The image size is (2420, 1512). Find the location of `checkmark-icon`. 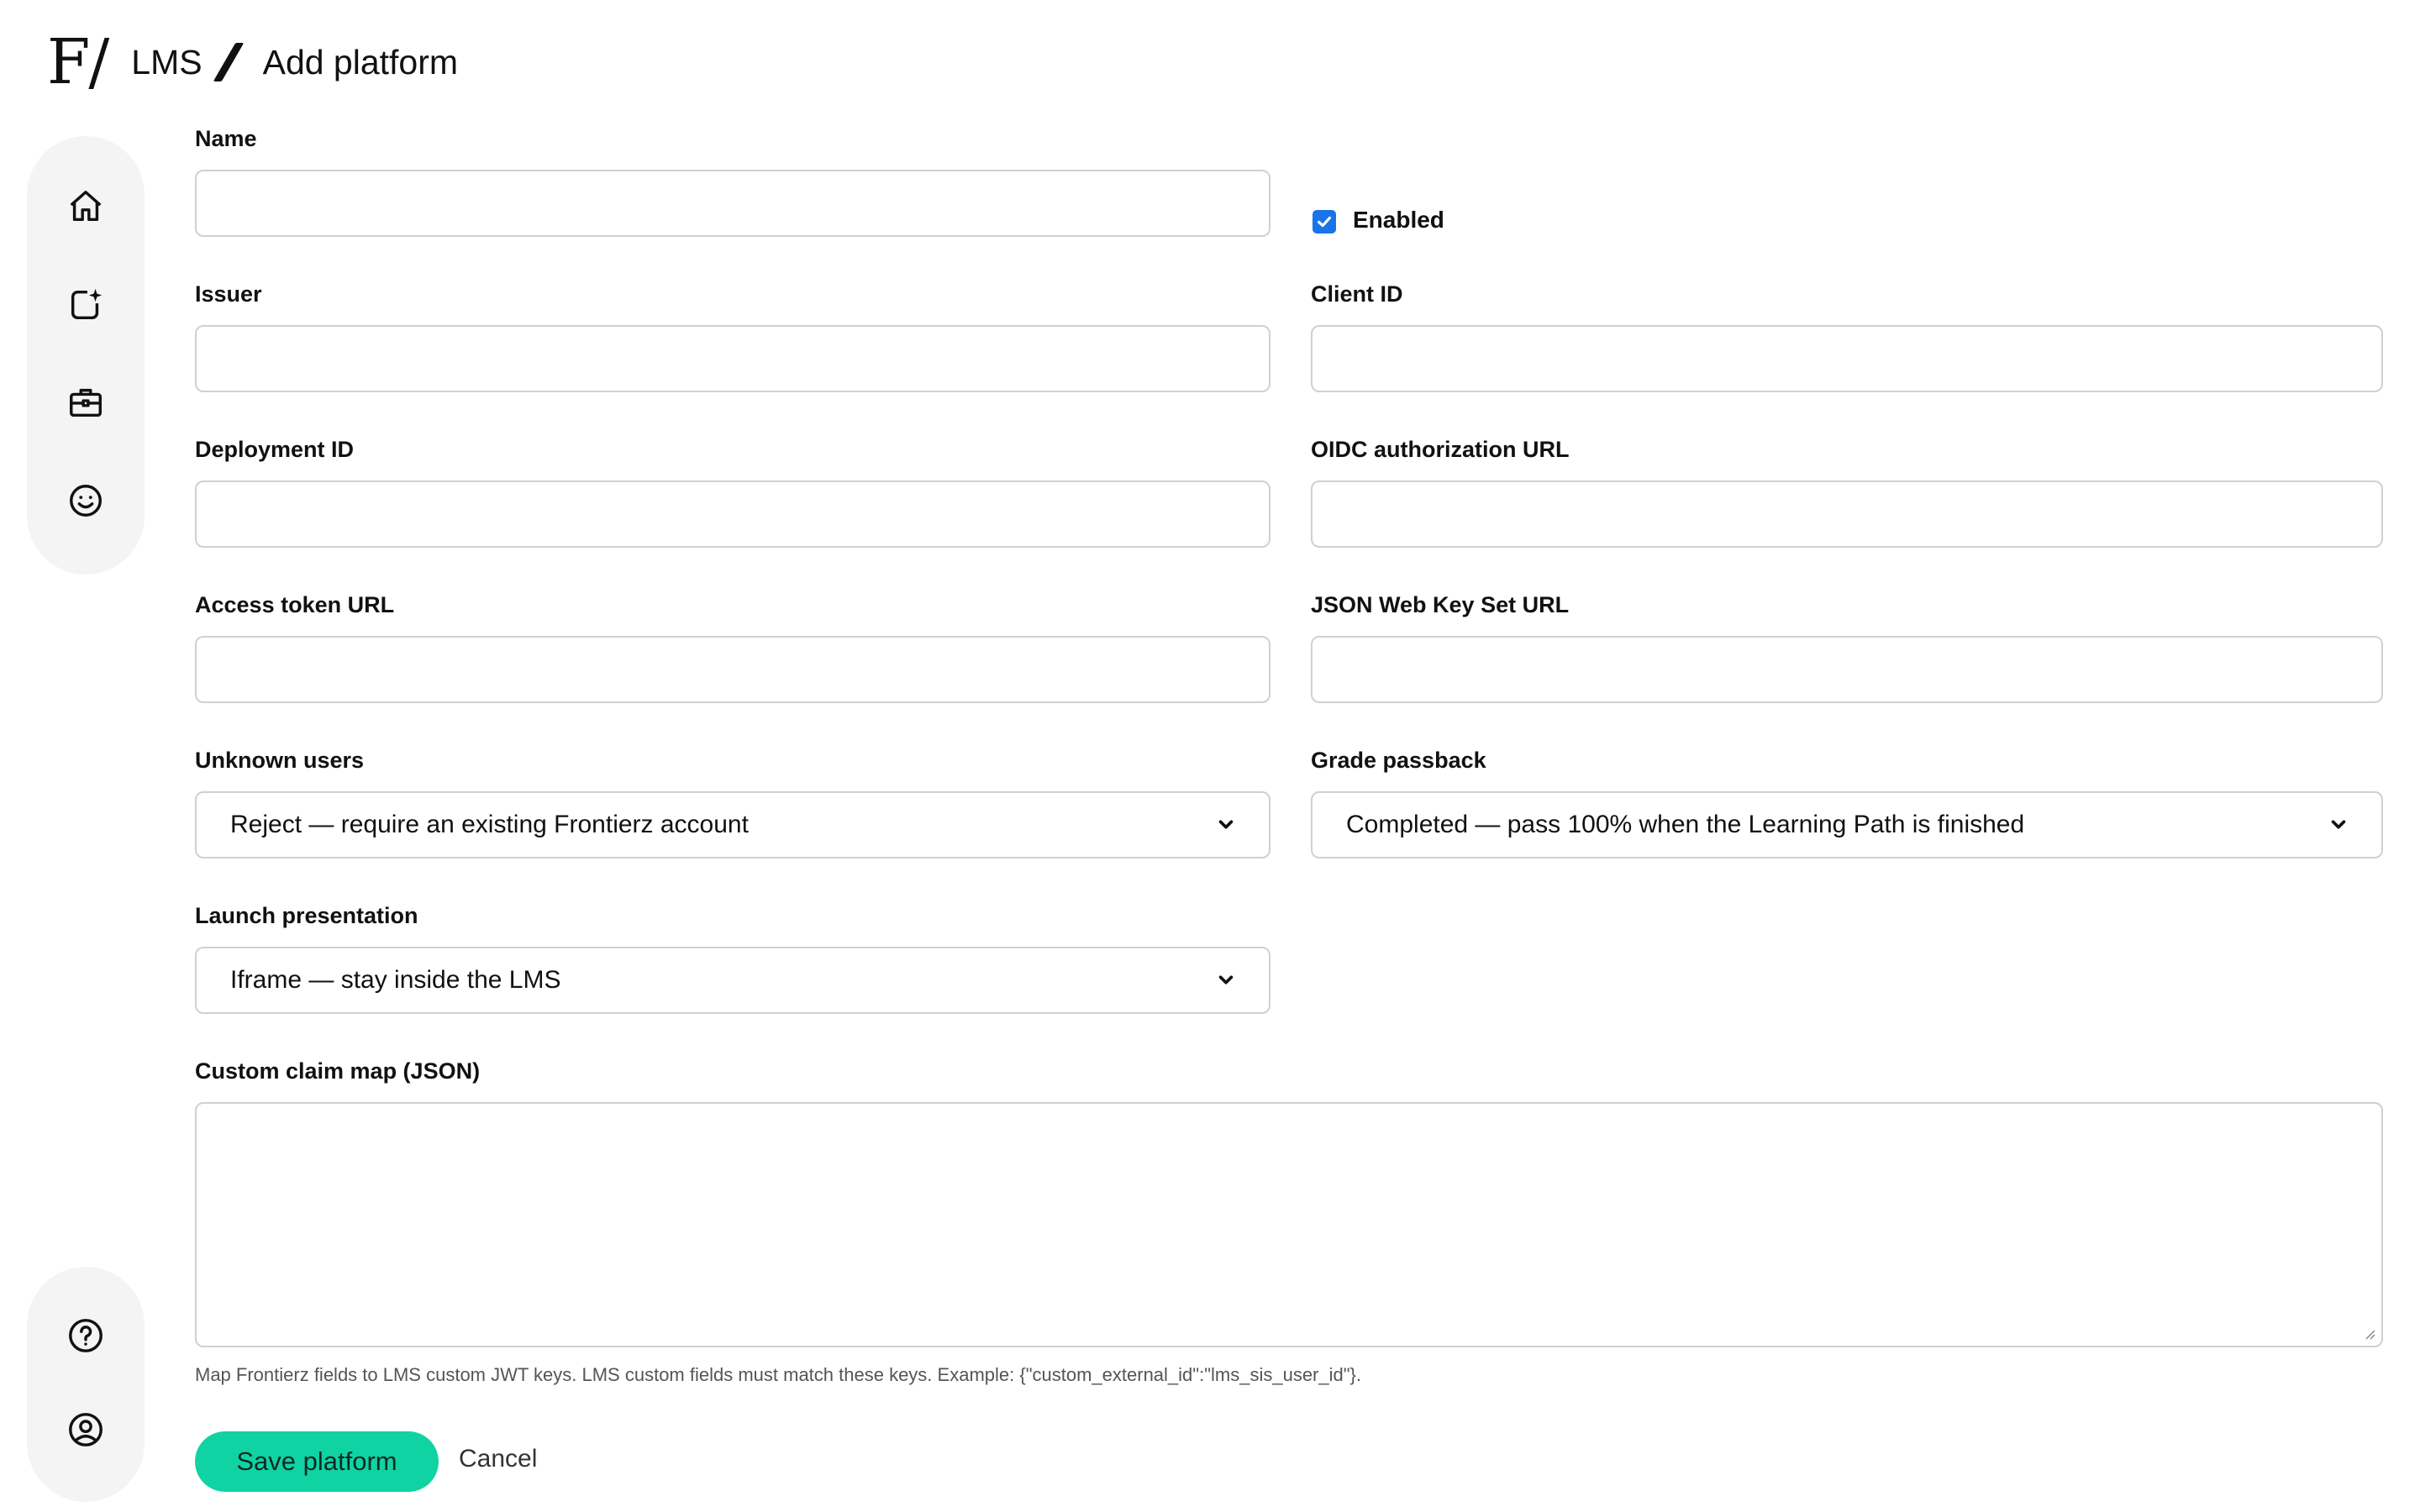

checkmark-icon is located at coordinates (1324, 222).